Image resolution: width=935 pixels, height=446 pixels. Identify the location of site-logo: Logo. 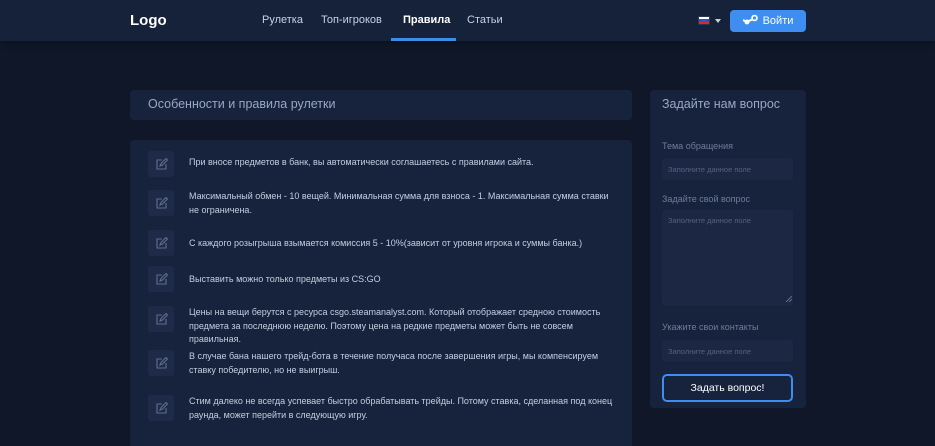
(148, 20).